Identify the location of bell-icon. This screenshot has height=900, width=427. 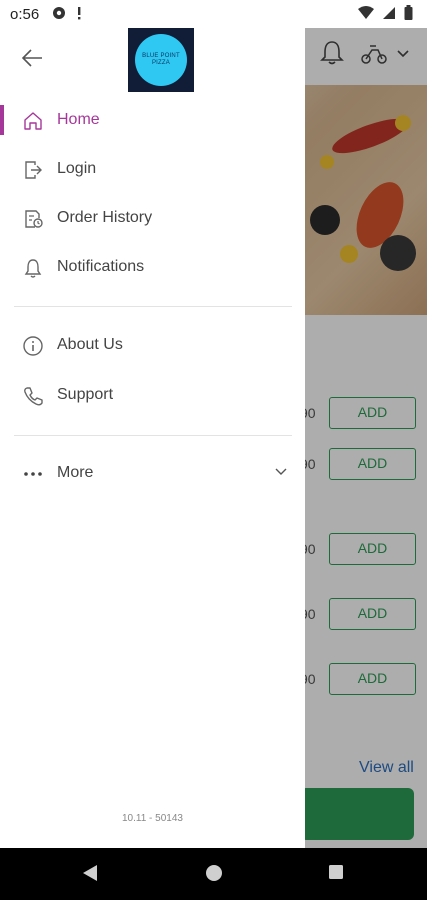
(33, 268).